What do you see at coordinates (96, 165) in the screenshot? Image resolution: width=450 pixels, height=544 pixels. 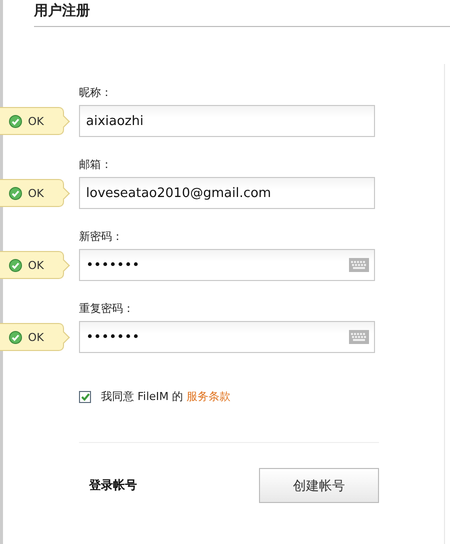 I see `field-label: 邮箱：` at bounding box center [96, 165].